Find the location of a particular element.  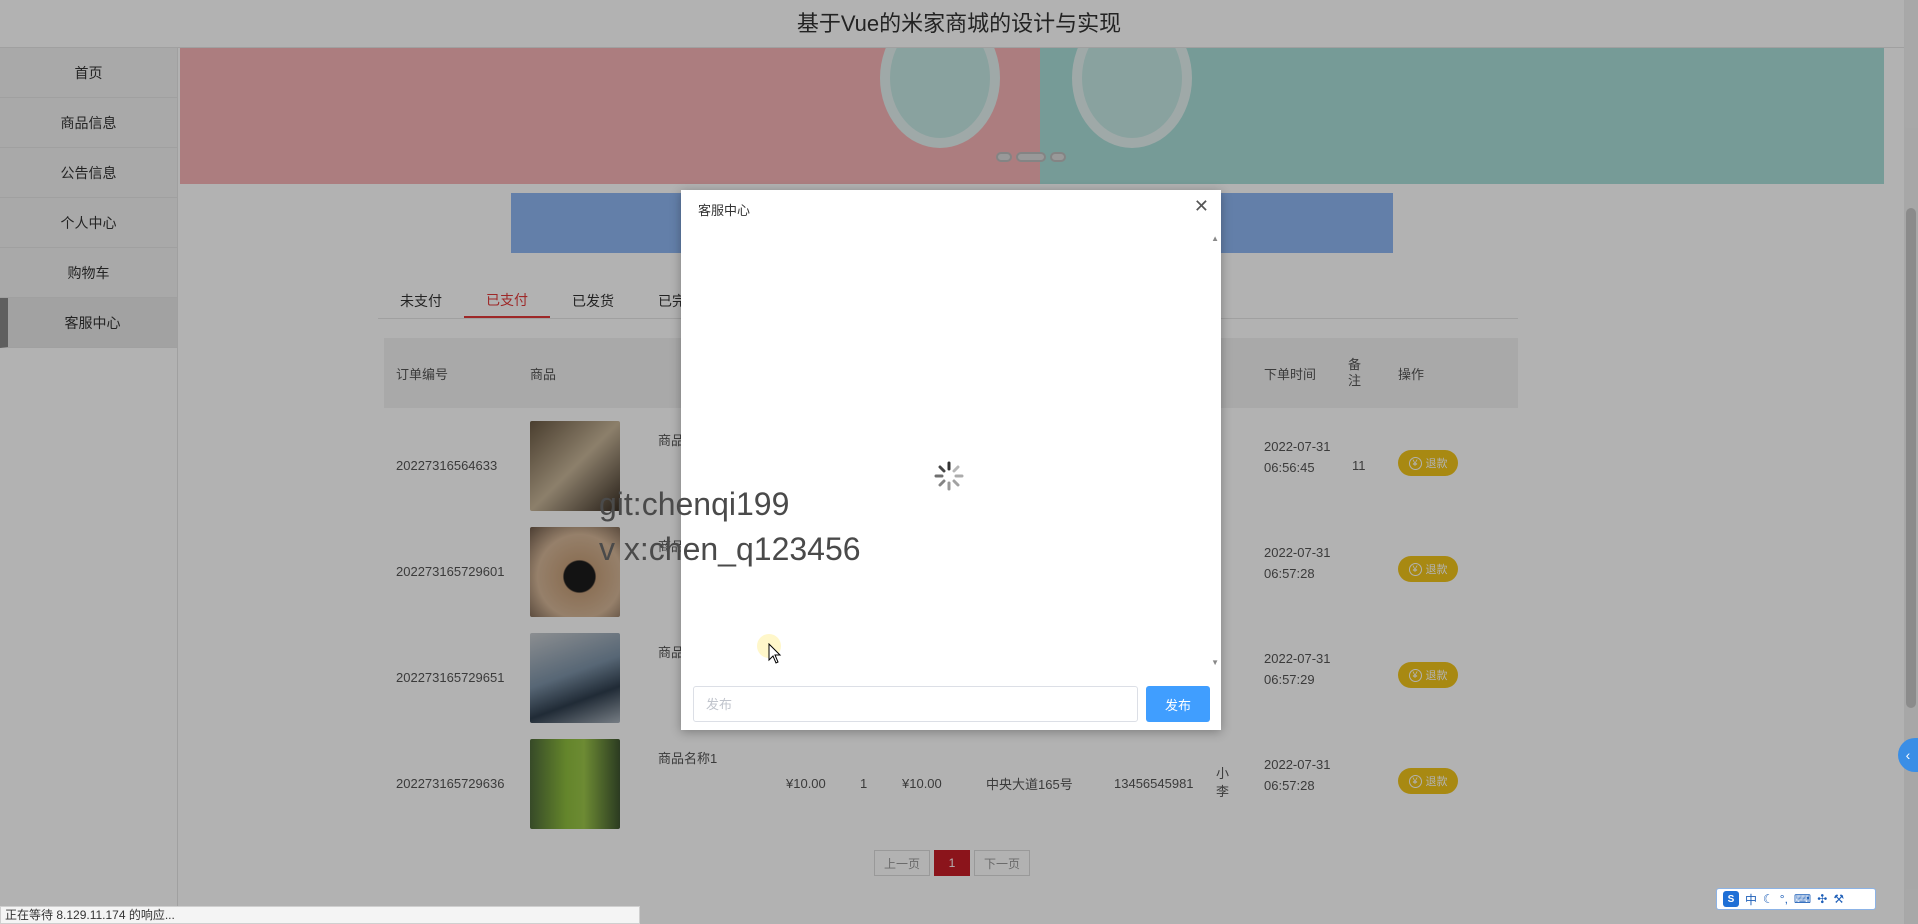

send-button: 发布 is located at coordinates (1178, 704).